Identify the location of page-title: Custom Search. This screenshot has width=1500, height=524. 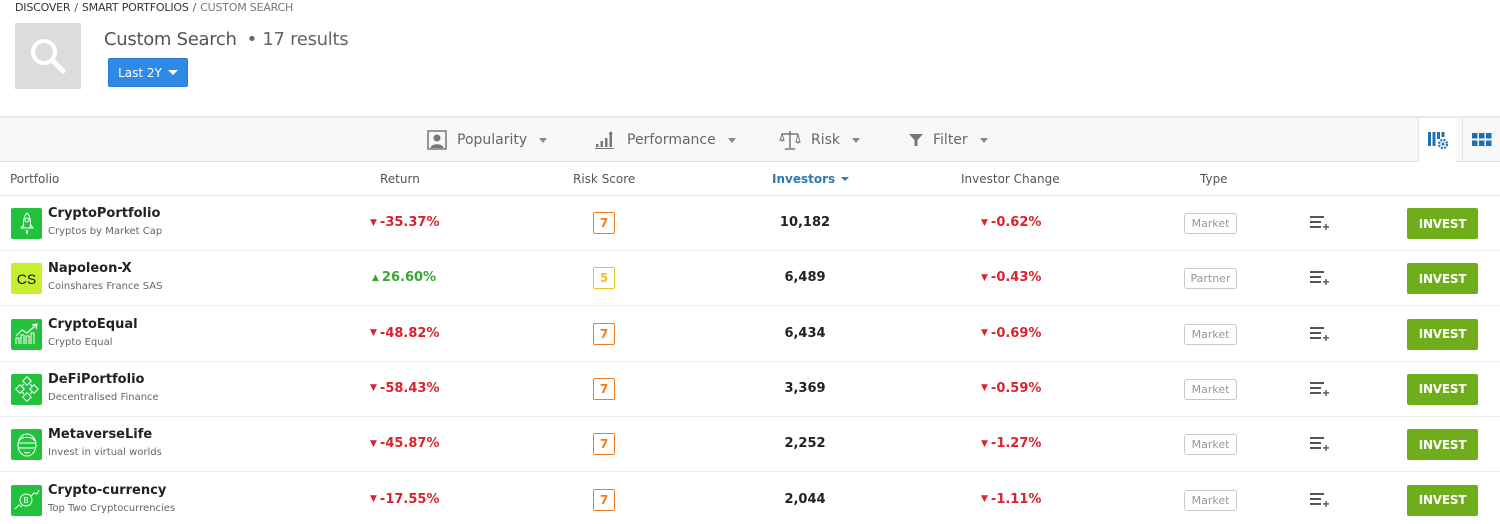
(170, 39).